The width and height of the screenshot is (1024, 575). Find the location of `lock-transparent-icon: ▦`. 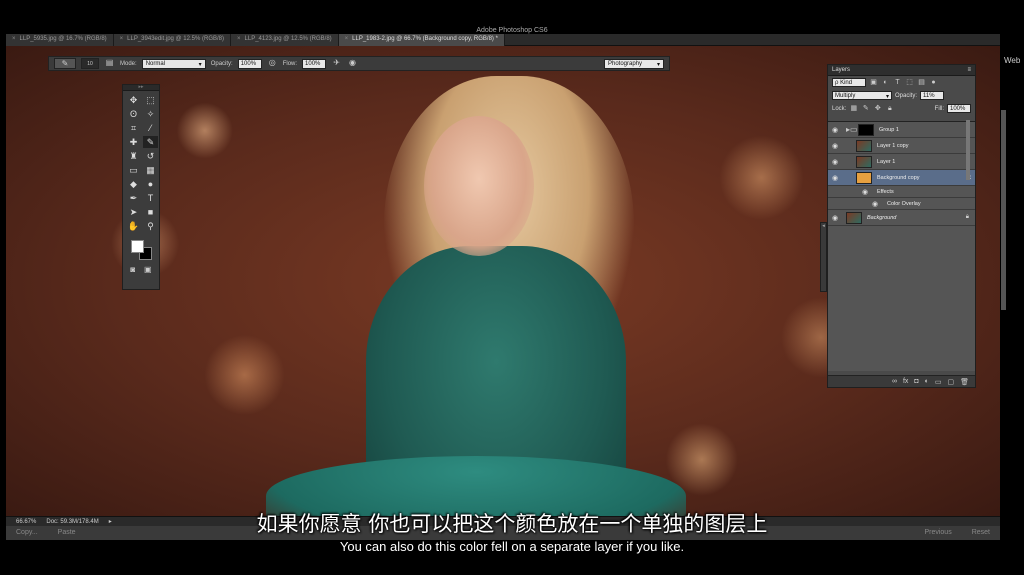

lock-transparent-icon: ▦ is located at coordinates (853, 108).